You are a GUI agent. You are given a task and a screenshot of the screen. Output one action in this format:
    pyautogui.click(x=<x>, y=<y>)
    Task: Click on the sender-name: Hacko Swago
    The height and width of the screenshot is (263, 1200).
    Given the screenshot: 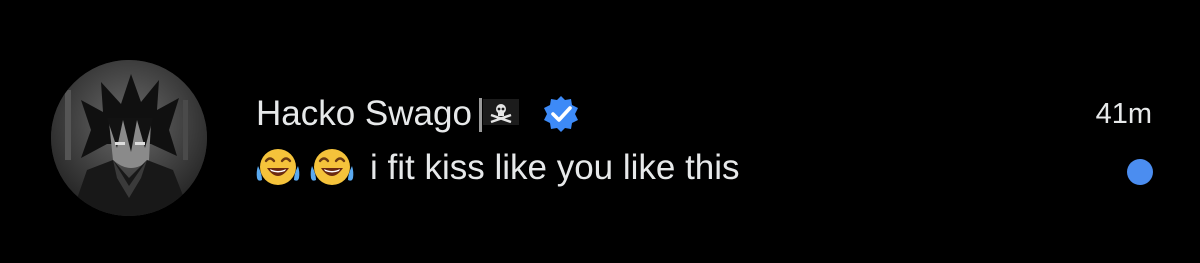 What is the action you would take?
    pyautogui.click(x=364, y=113)
    